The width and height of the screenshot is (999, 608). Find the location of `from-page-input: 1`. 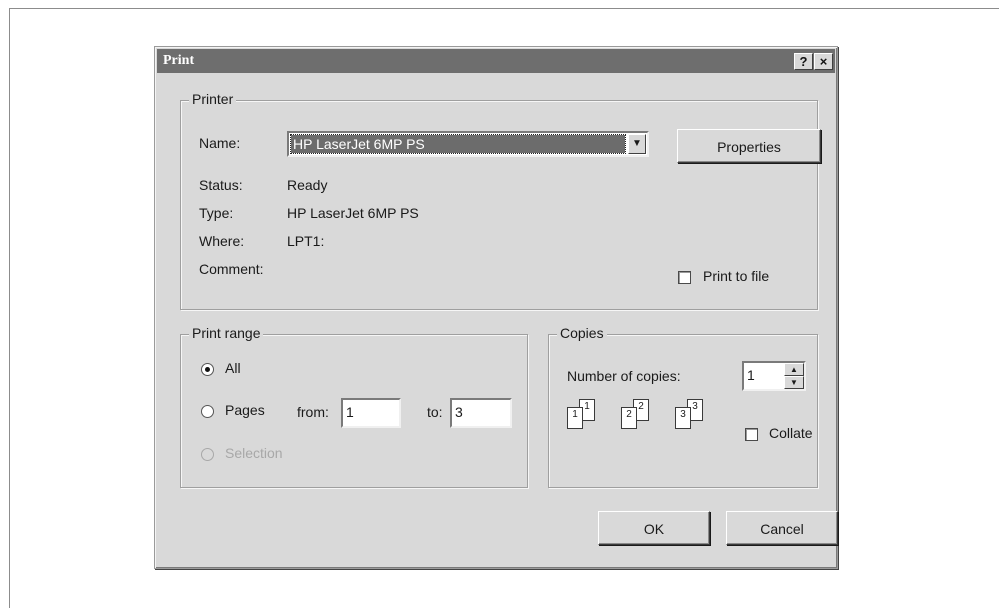

from-page-input: 1 is located at coordinates (371, 413).